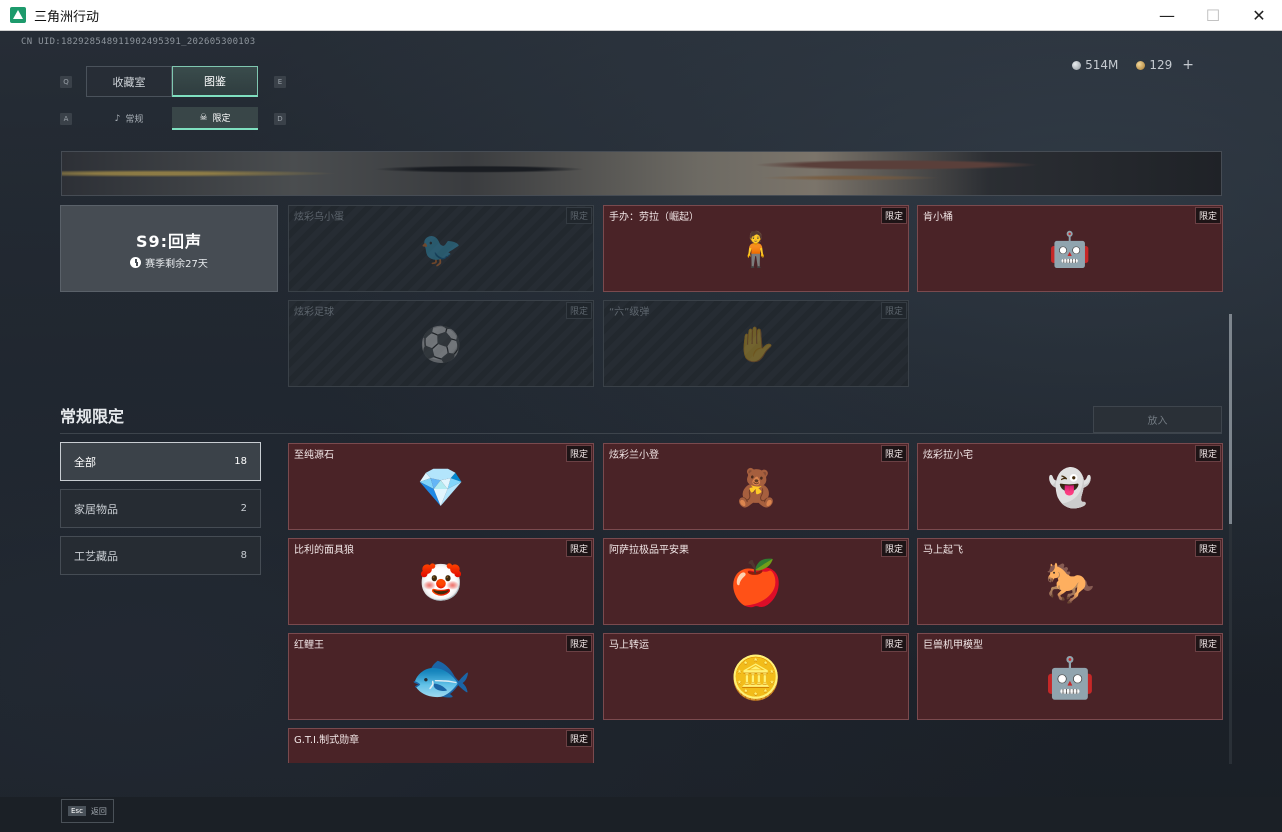  What do you see at coordinates (160, 555) in the screenshot?
I see `filter-crafts: 工艺藏品 8` at bounding box center [160, 555].